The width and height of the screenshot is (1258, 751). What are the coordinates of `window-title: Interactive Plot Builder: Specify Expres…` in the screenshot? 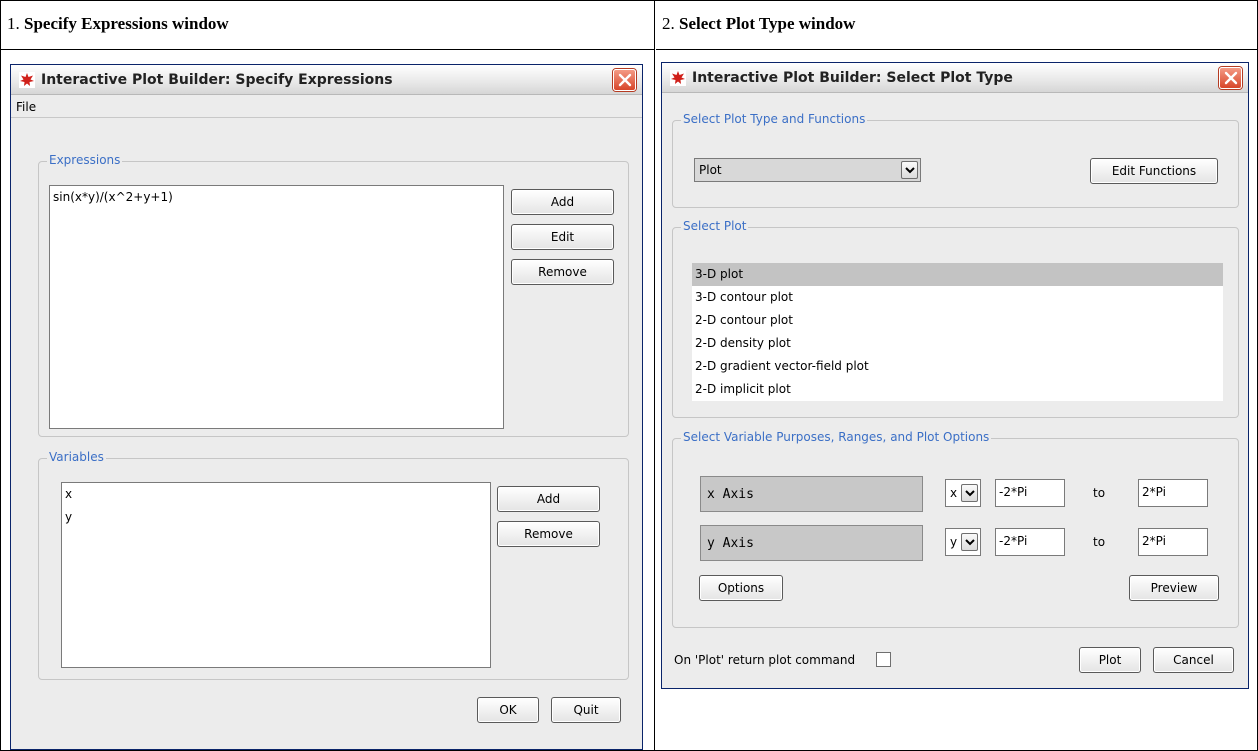 It's located at (217, 80).